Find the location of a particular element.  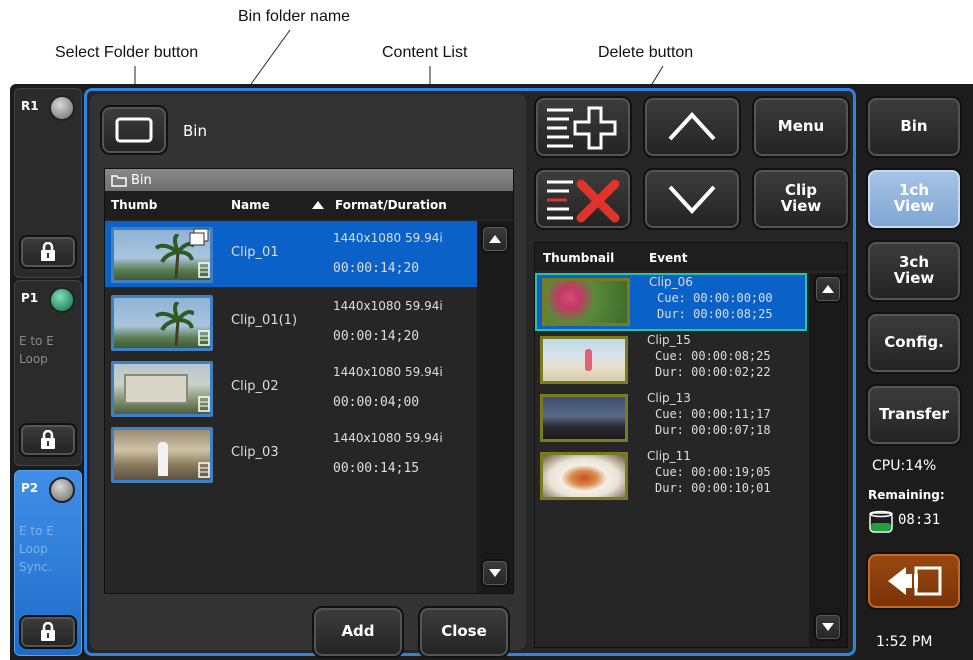

annotation-select-folder-button: Select Folder button is located at coordinates (127, 52).